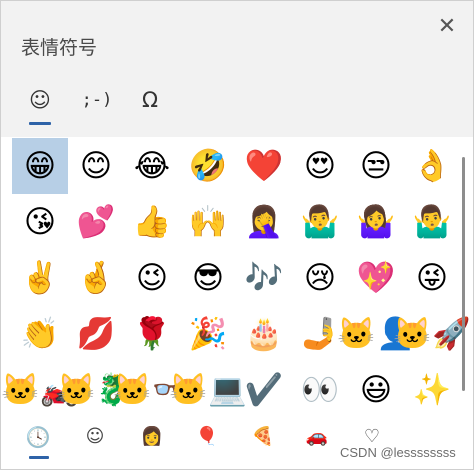  I want to click on emoji-cell: 💋, so click(96, 334).